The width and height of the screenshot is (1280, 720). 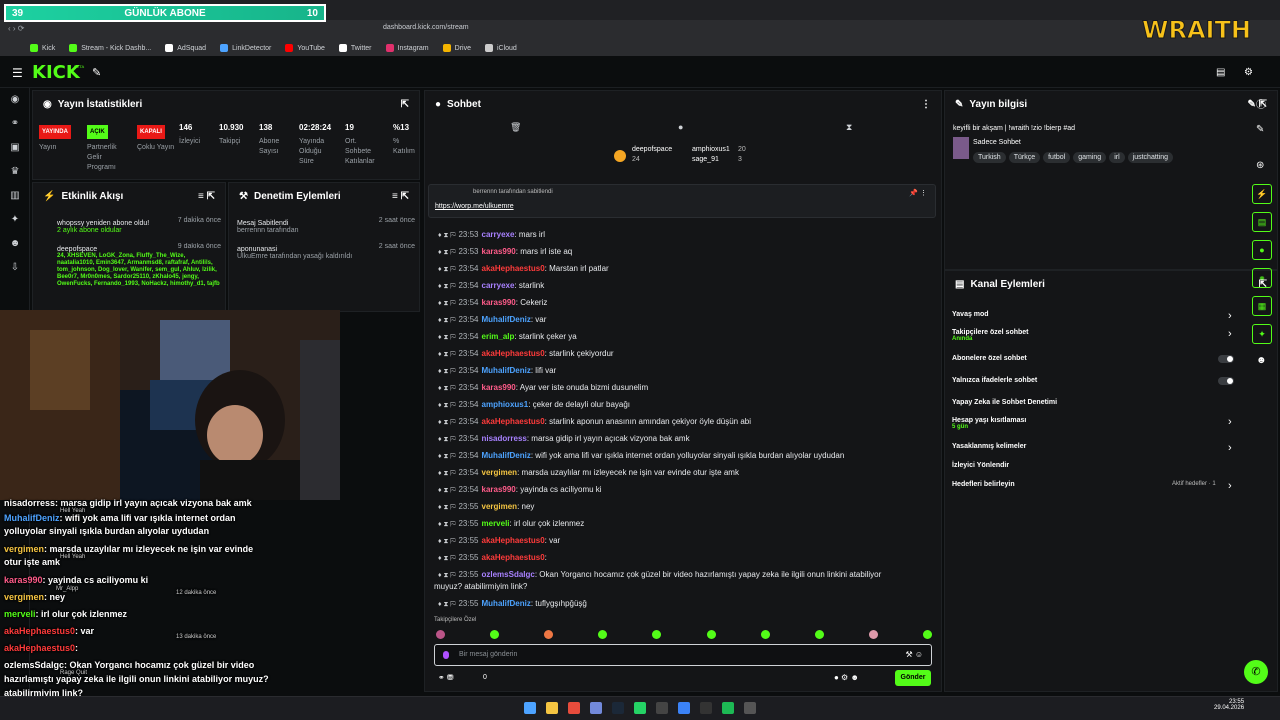 What do you see at coordinates (914, 654) in the screenshot?
I see `emoji-icon: ⚒ ☺` at bounding box center [914, 654].